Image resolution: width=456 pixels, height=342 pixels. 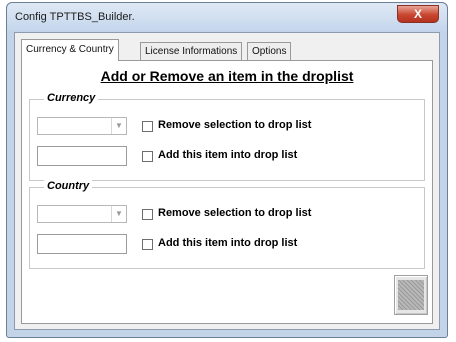 I want to click on country-add-label: Add this item into drop list, so click(x=228, y=243).